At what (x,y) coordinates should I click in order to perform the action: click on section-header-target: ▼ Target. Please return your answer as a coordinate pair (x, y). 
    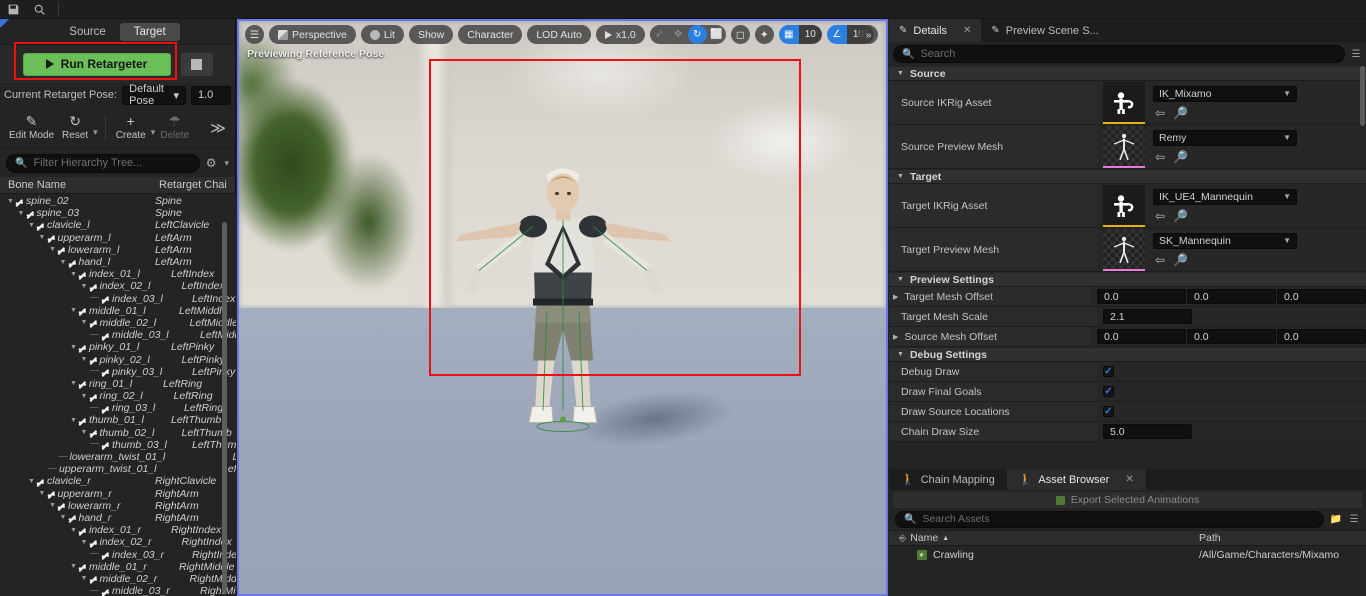
    Looking at the image, I should click on (1127, 176).